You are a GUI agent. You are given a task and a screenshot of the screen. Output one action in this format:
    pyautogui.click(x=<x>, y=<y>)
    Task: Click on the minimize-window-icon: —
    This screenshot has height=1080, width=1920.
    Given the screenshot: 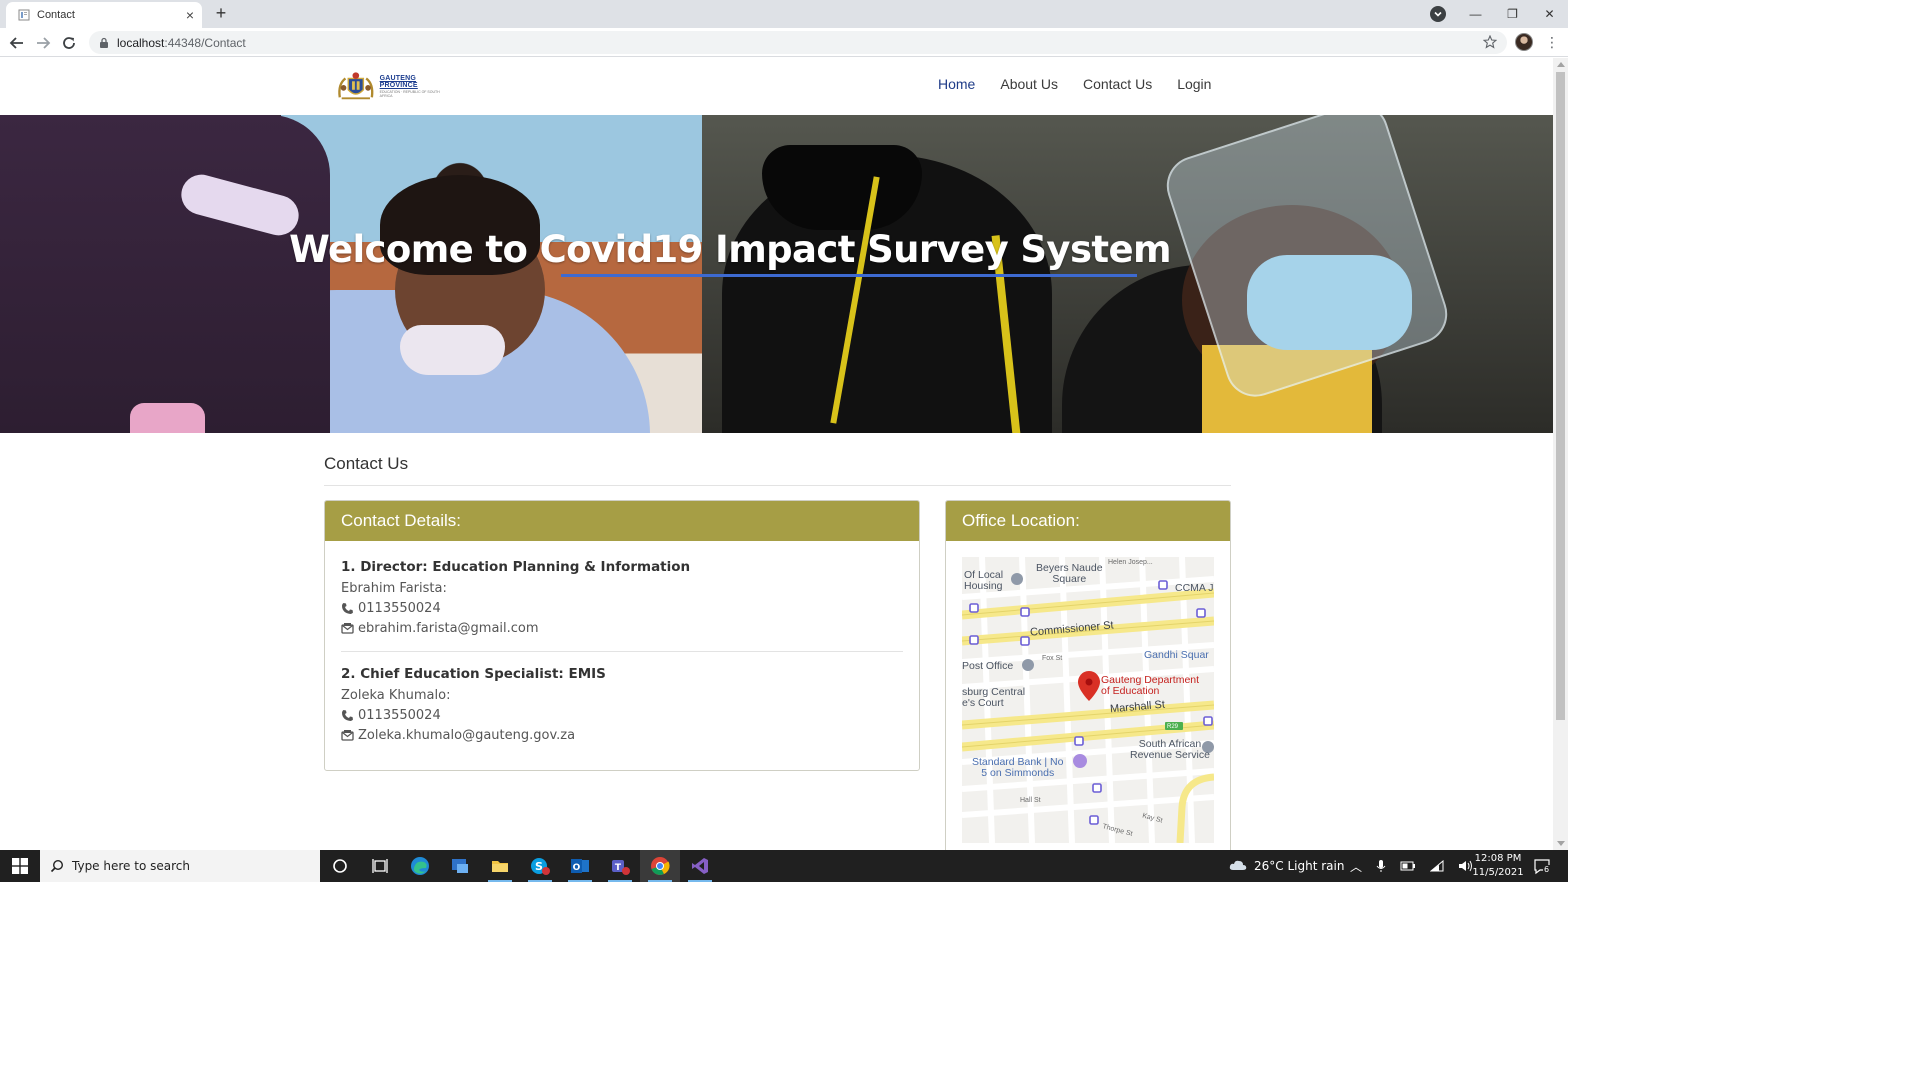 What is the action you would take?
    pyautogui.click(x=1475, y=14)
    